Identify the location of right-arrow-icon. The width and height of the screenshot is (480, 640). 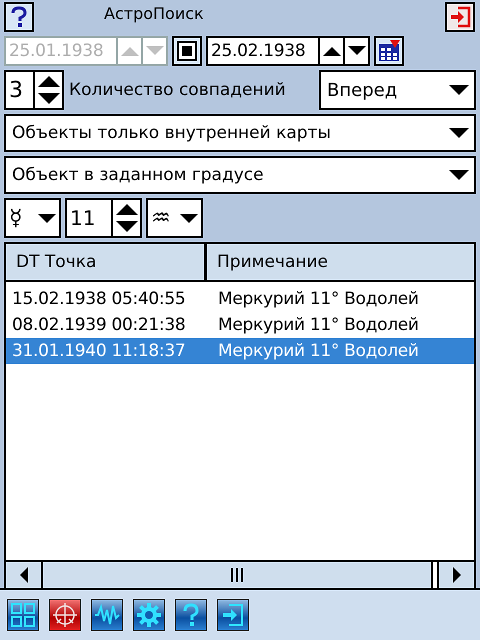
(457, 575).